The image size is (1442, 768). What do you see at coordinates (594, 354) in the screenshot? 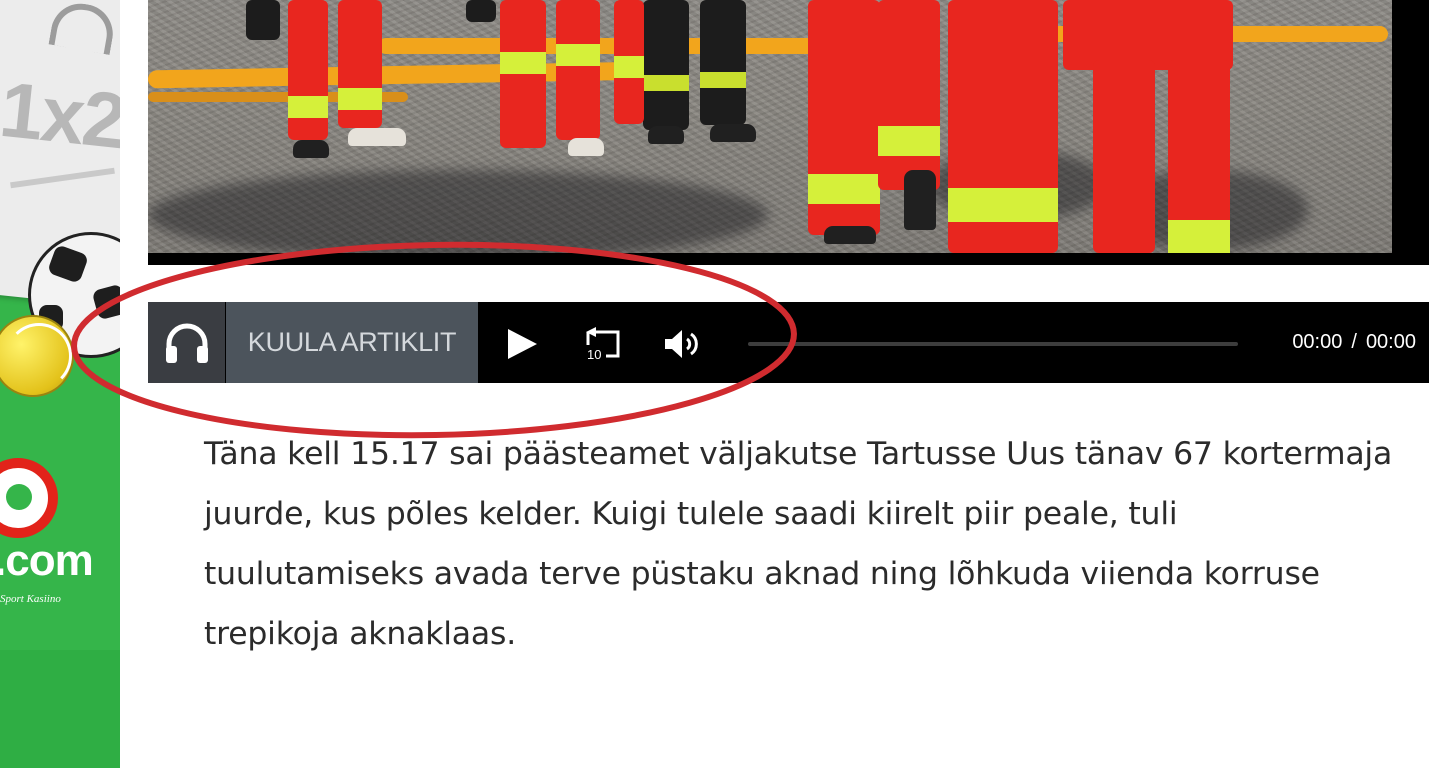
I see `rewind-seconds-label: 10` at bounding box center [594, 354].